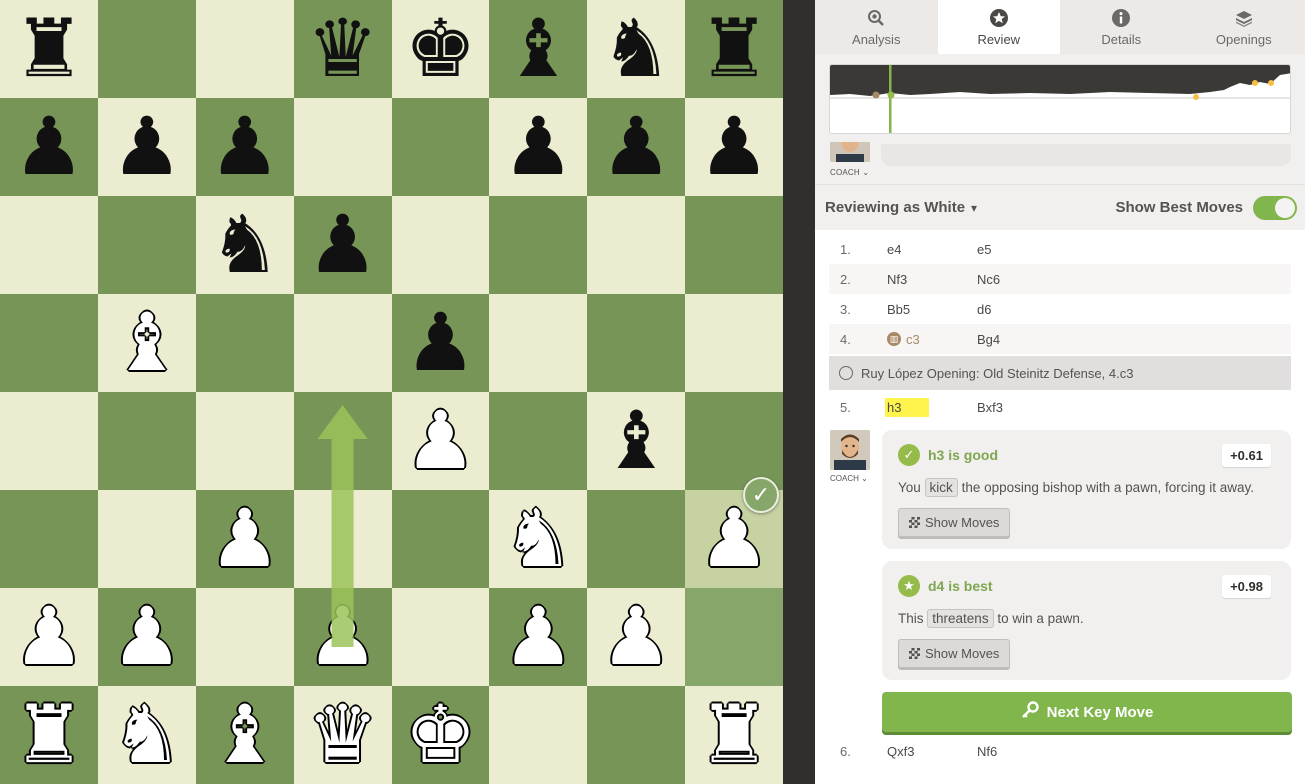 The width and height of the screenshot is (1305, 784). Describe the element at coordinates (932, 249) in the screenshot. I see `white-move: e4` at that location.